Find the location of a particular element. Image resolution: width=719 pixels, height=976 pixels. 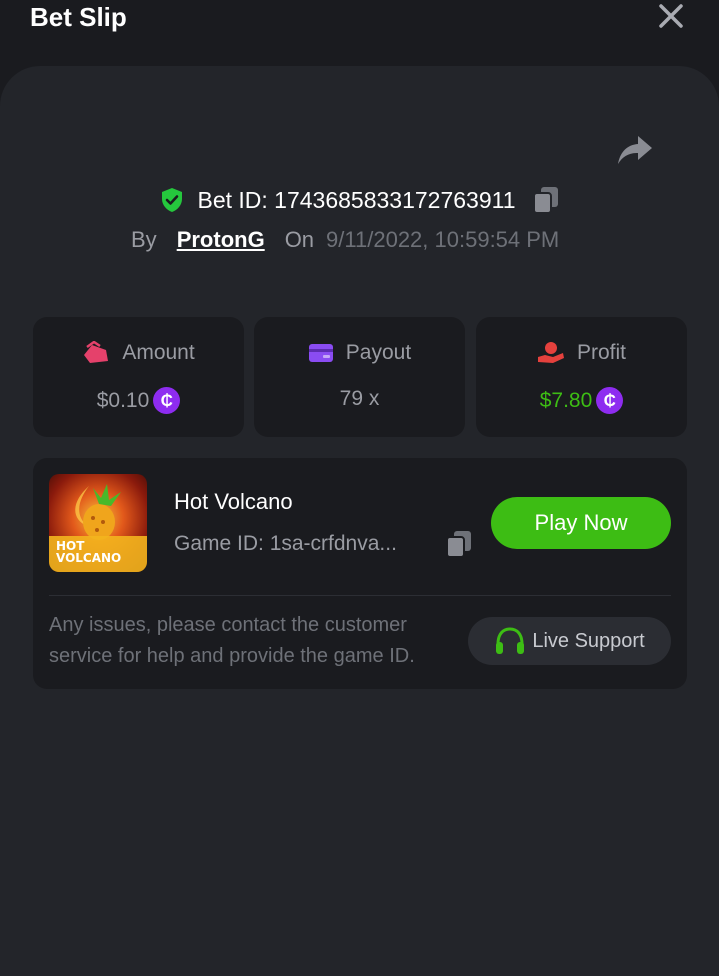

profit-card: Profit $7.80 ₵ is located at coordinates (581, 377).